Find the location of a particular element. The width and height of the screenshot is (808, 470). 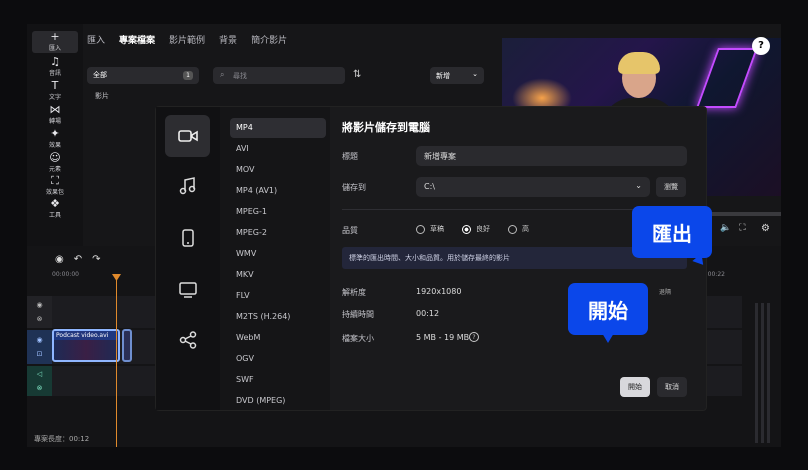

callout-start-text: 開始 is located at coordinates (608, 310).